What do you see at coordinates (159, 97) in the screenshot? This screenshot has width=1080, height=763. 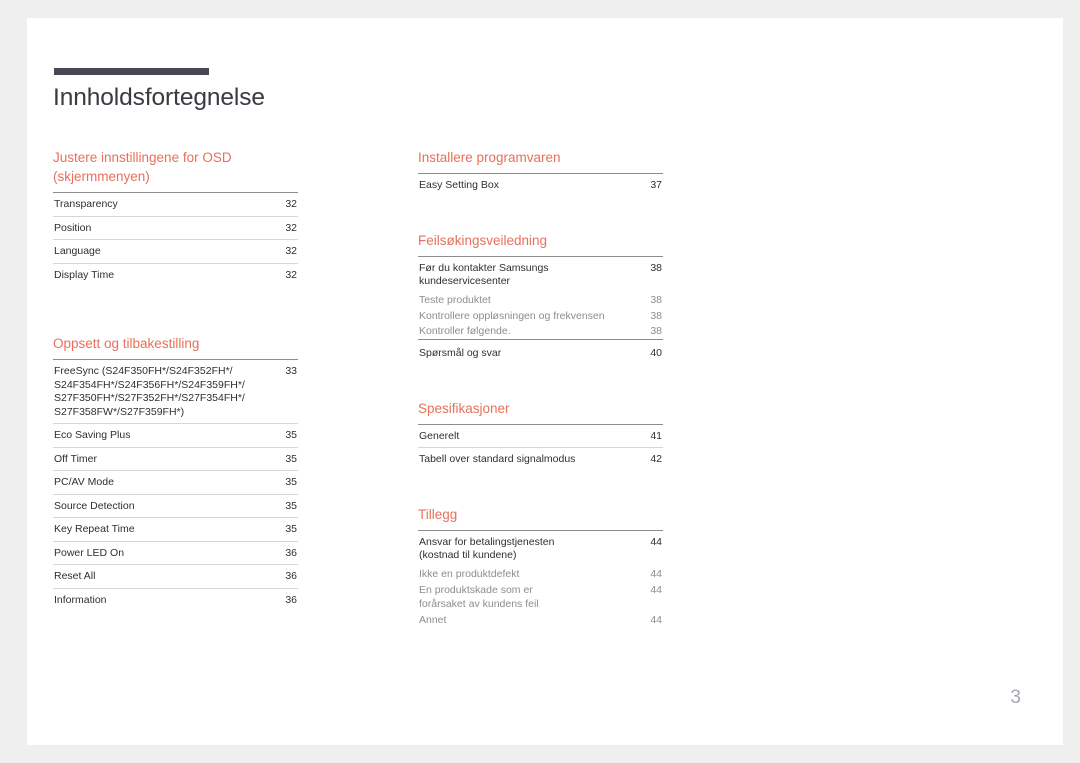 I see `page-title: Innholdsfortegnelse` at bounding box center [159, 97].